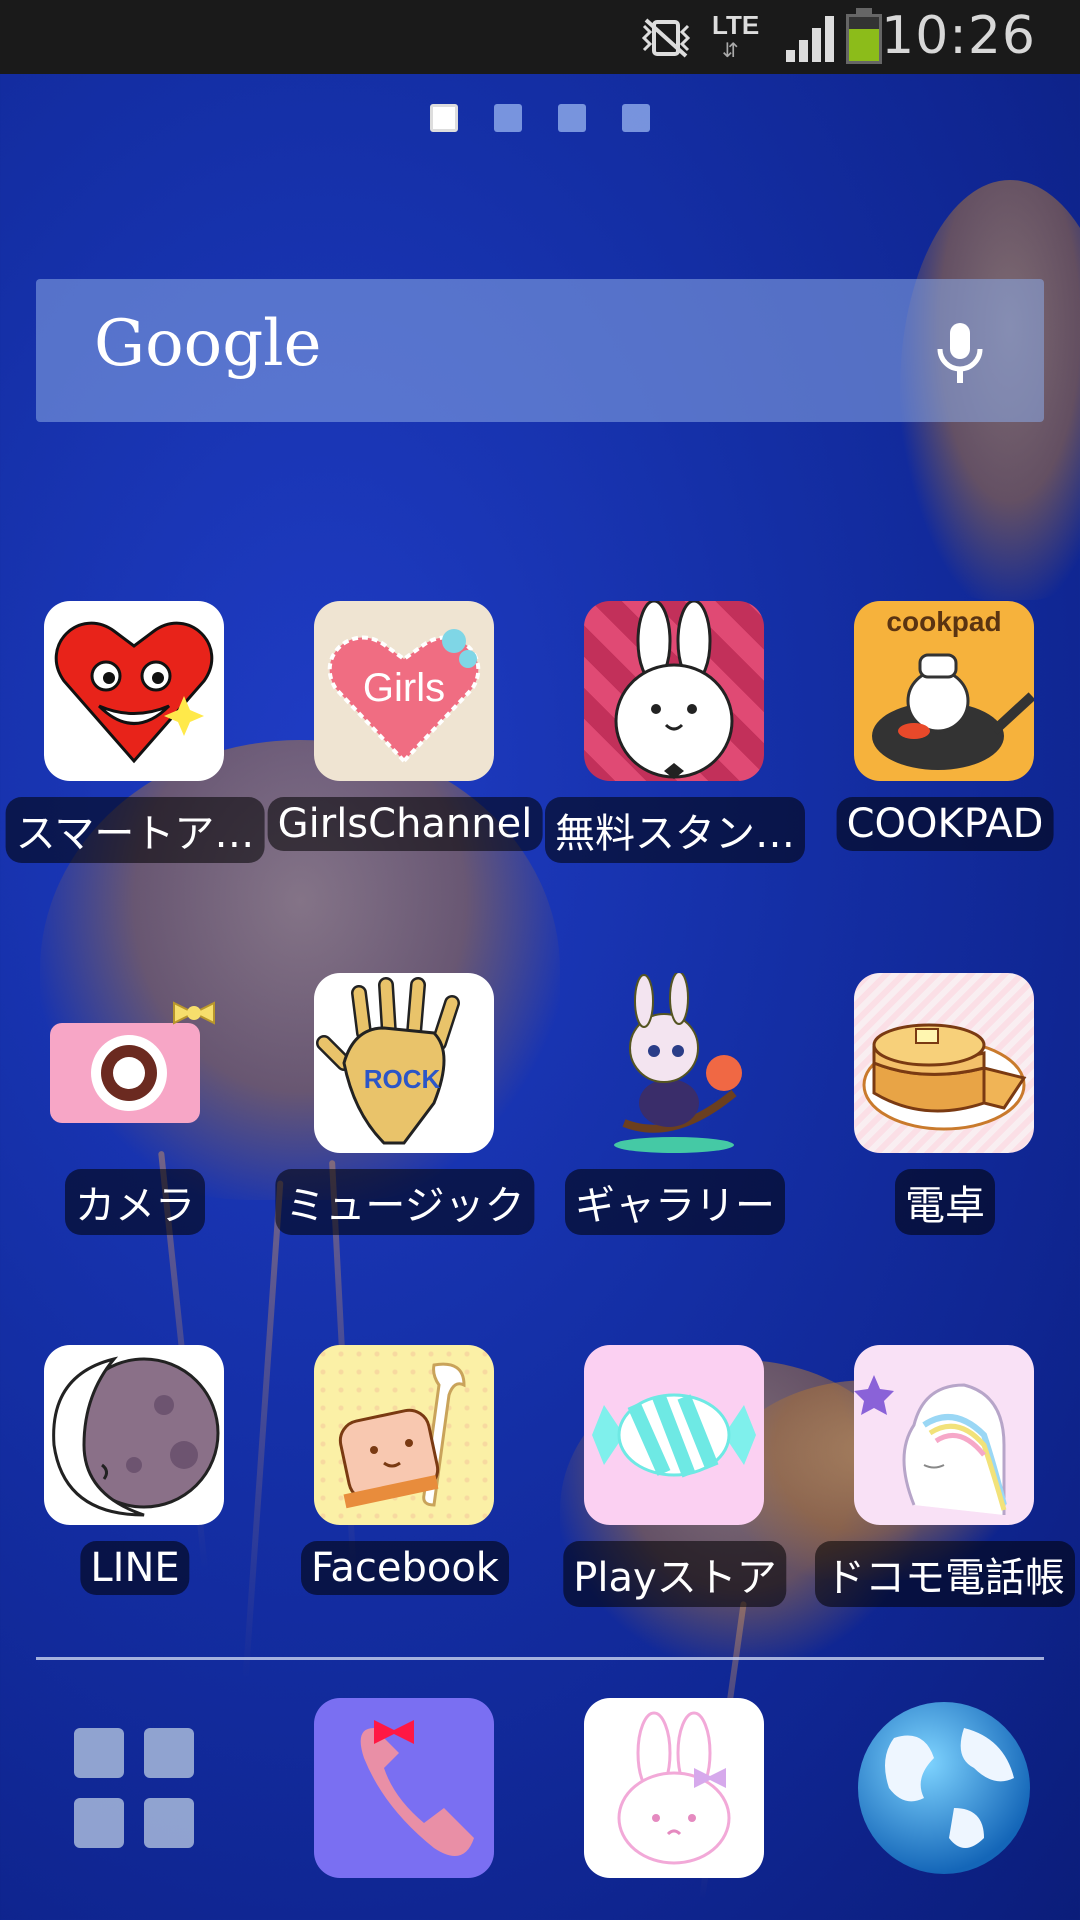  Describe the element at coordinates (404, 688) in the screenshot. I see `icon-text: Girls` at that location.